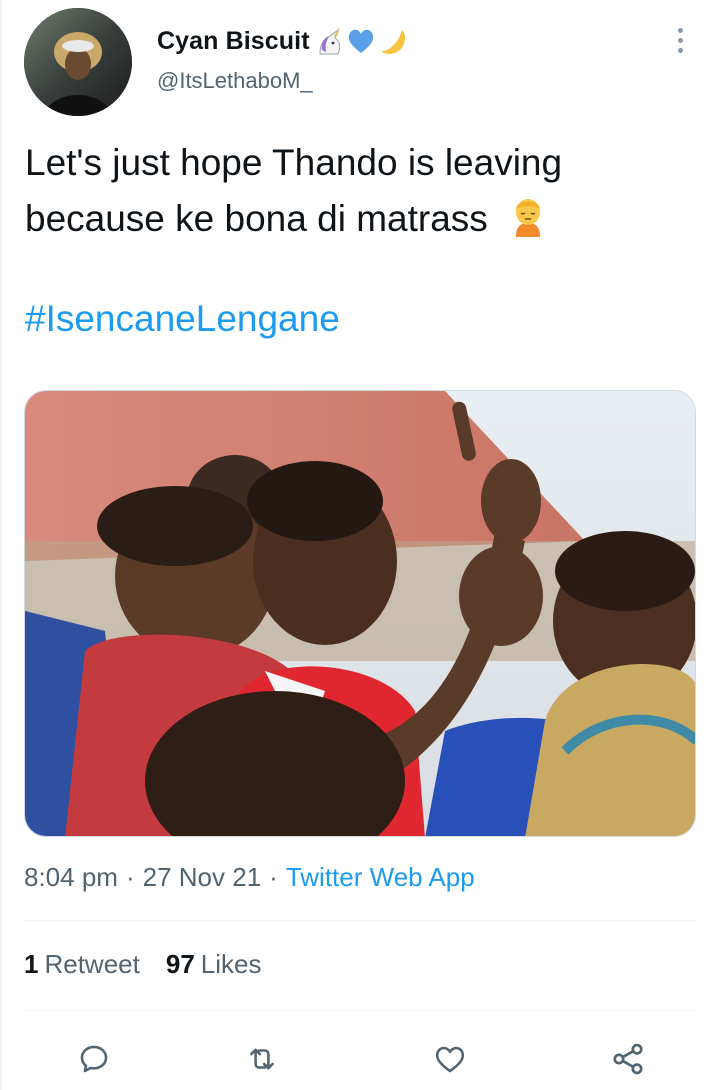 The height and width of the screenshot is (1090, 720). What do you see at coordinates (329, 41) in the screenshot?
I see `unicorn-emoji-icon` at bounding box center [329, 41].